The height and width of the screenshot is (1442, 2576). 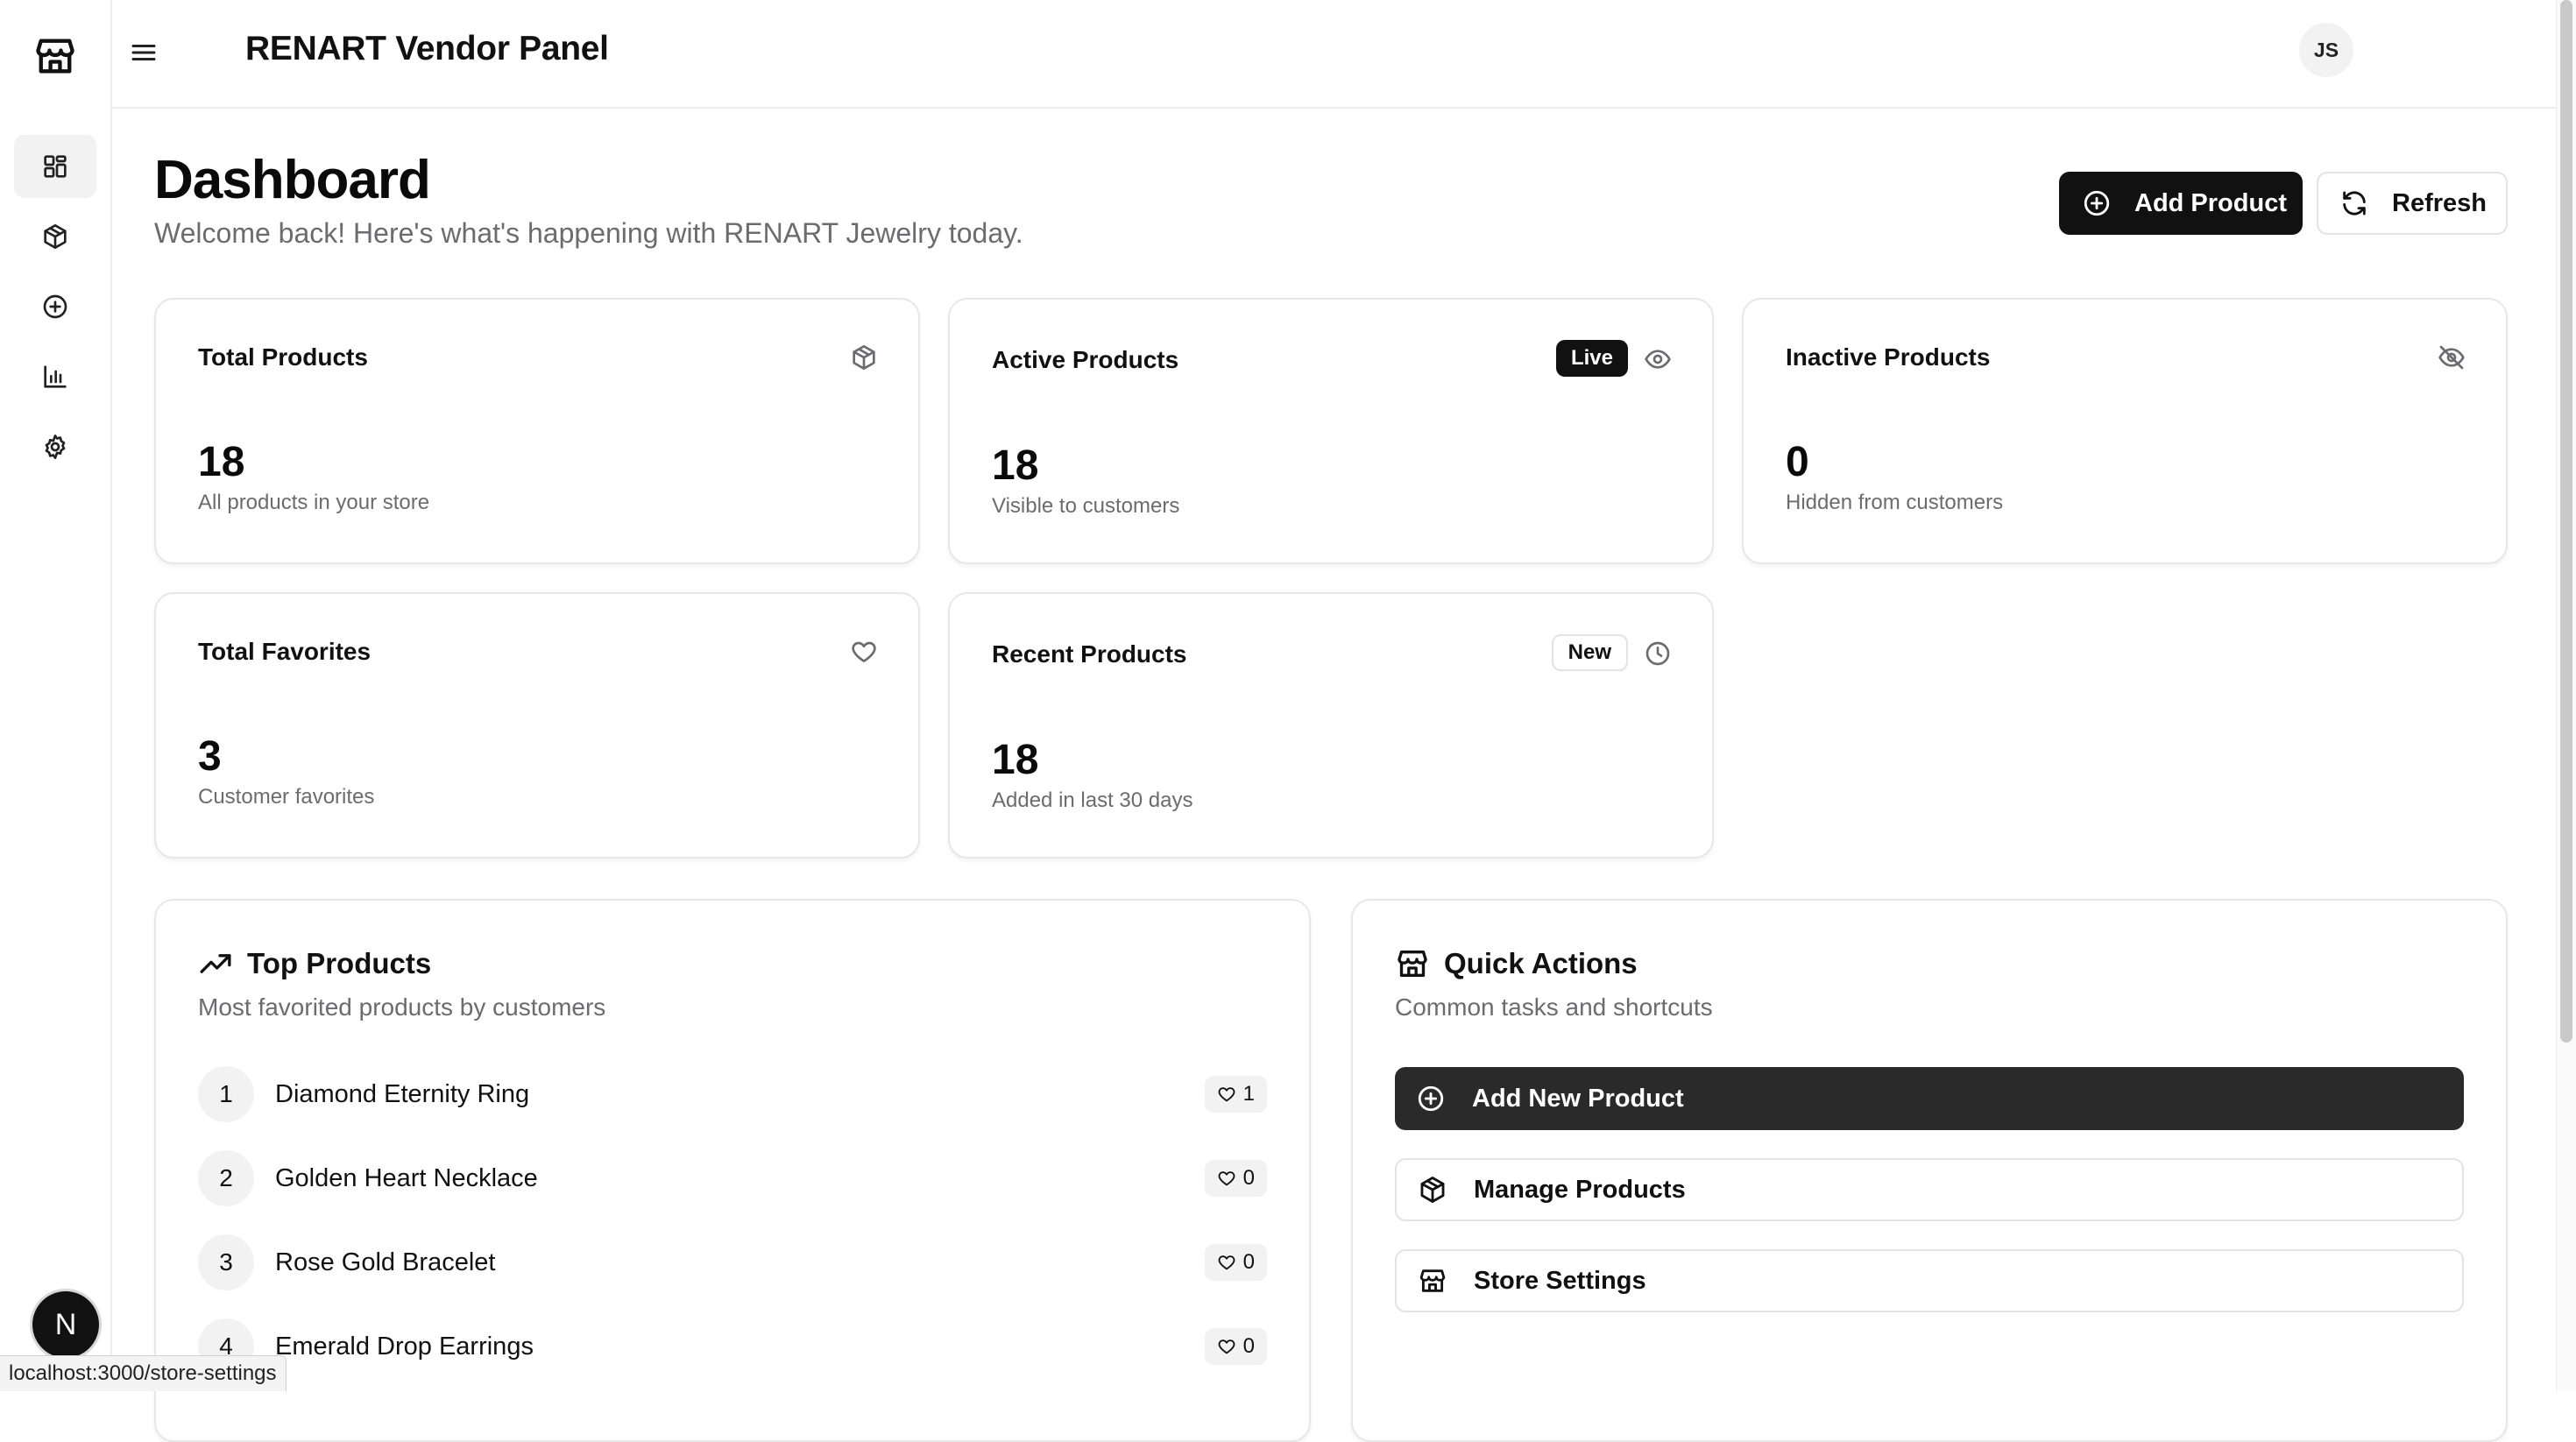 What do you see at coordinates (210, 756) in the screenshot?
I see `stat-value: 3` at bounding box center [210, 756].